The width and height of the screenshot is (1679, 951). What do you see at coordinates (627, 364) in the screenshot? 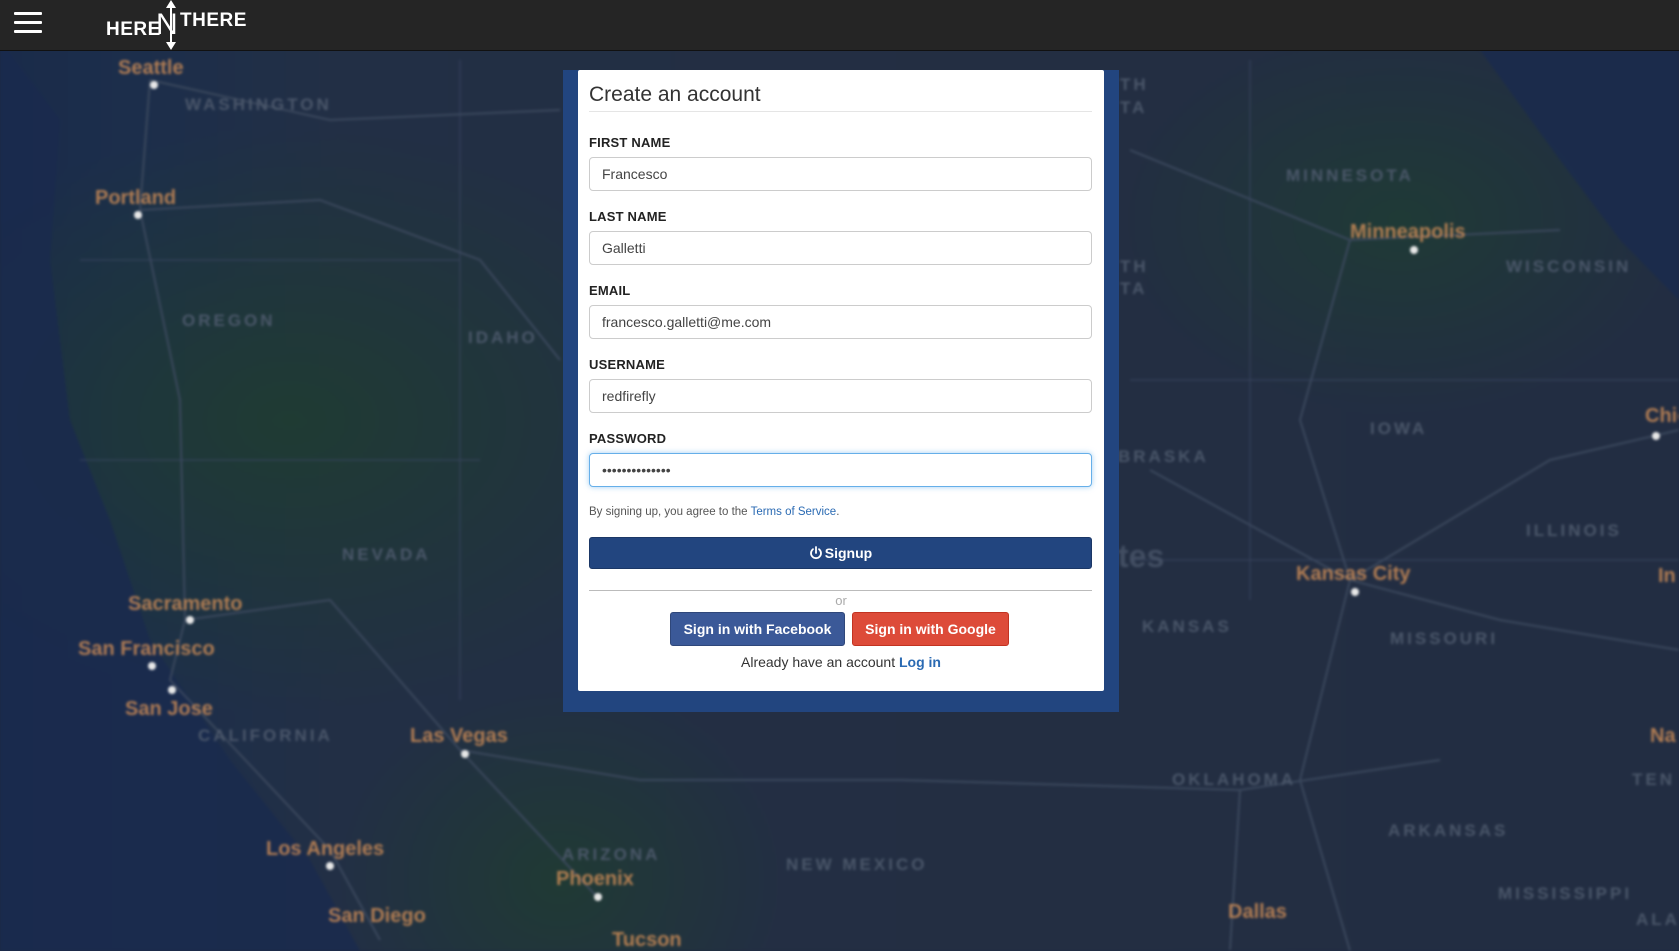
I see `username-label: USERNAME` at bounding box center [627, 364].